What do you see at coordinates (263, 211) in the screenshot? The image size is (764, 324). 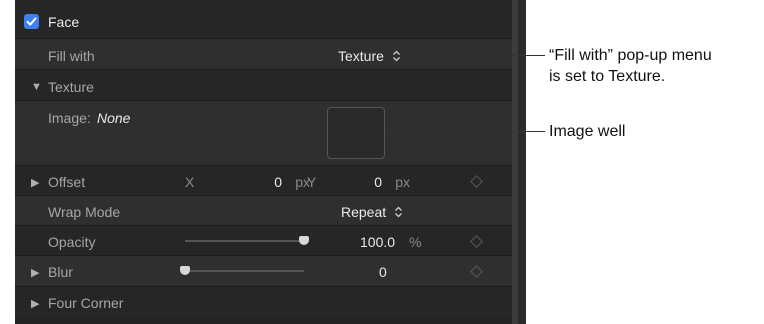 I see `wrap-mode-row: Wrap Mode Repeat` at bounding box center [263, 211].